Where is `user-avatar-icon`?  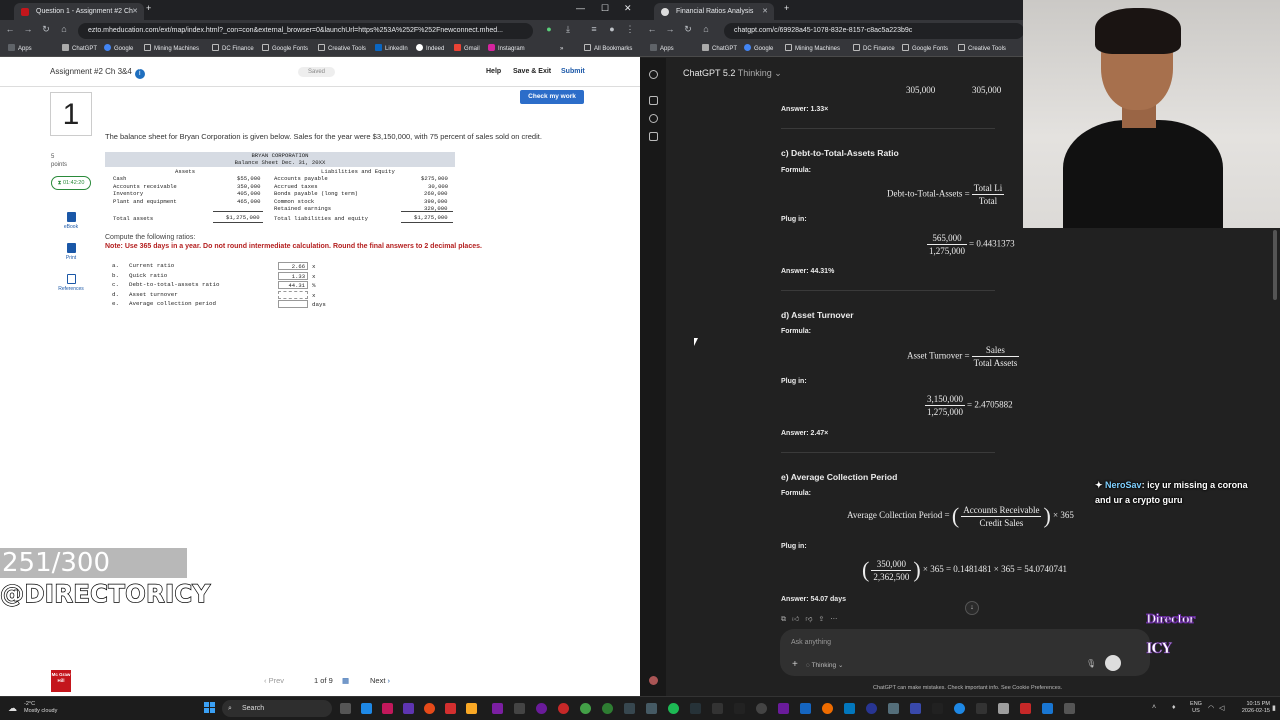
user-avatar-icon is located at coordinates (653, 680).